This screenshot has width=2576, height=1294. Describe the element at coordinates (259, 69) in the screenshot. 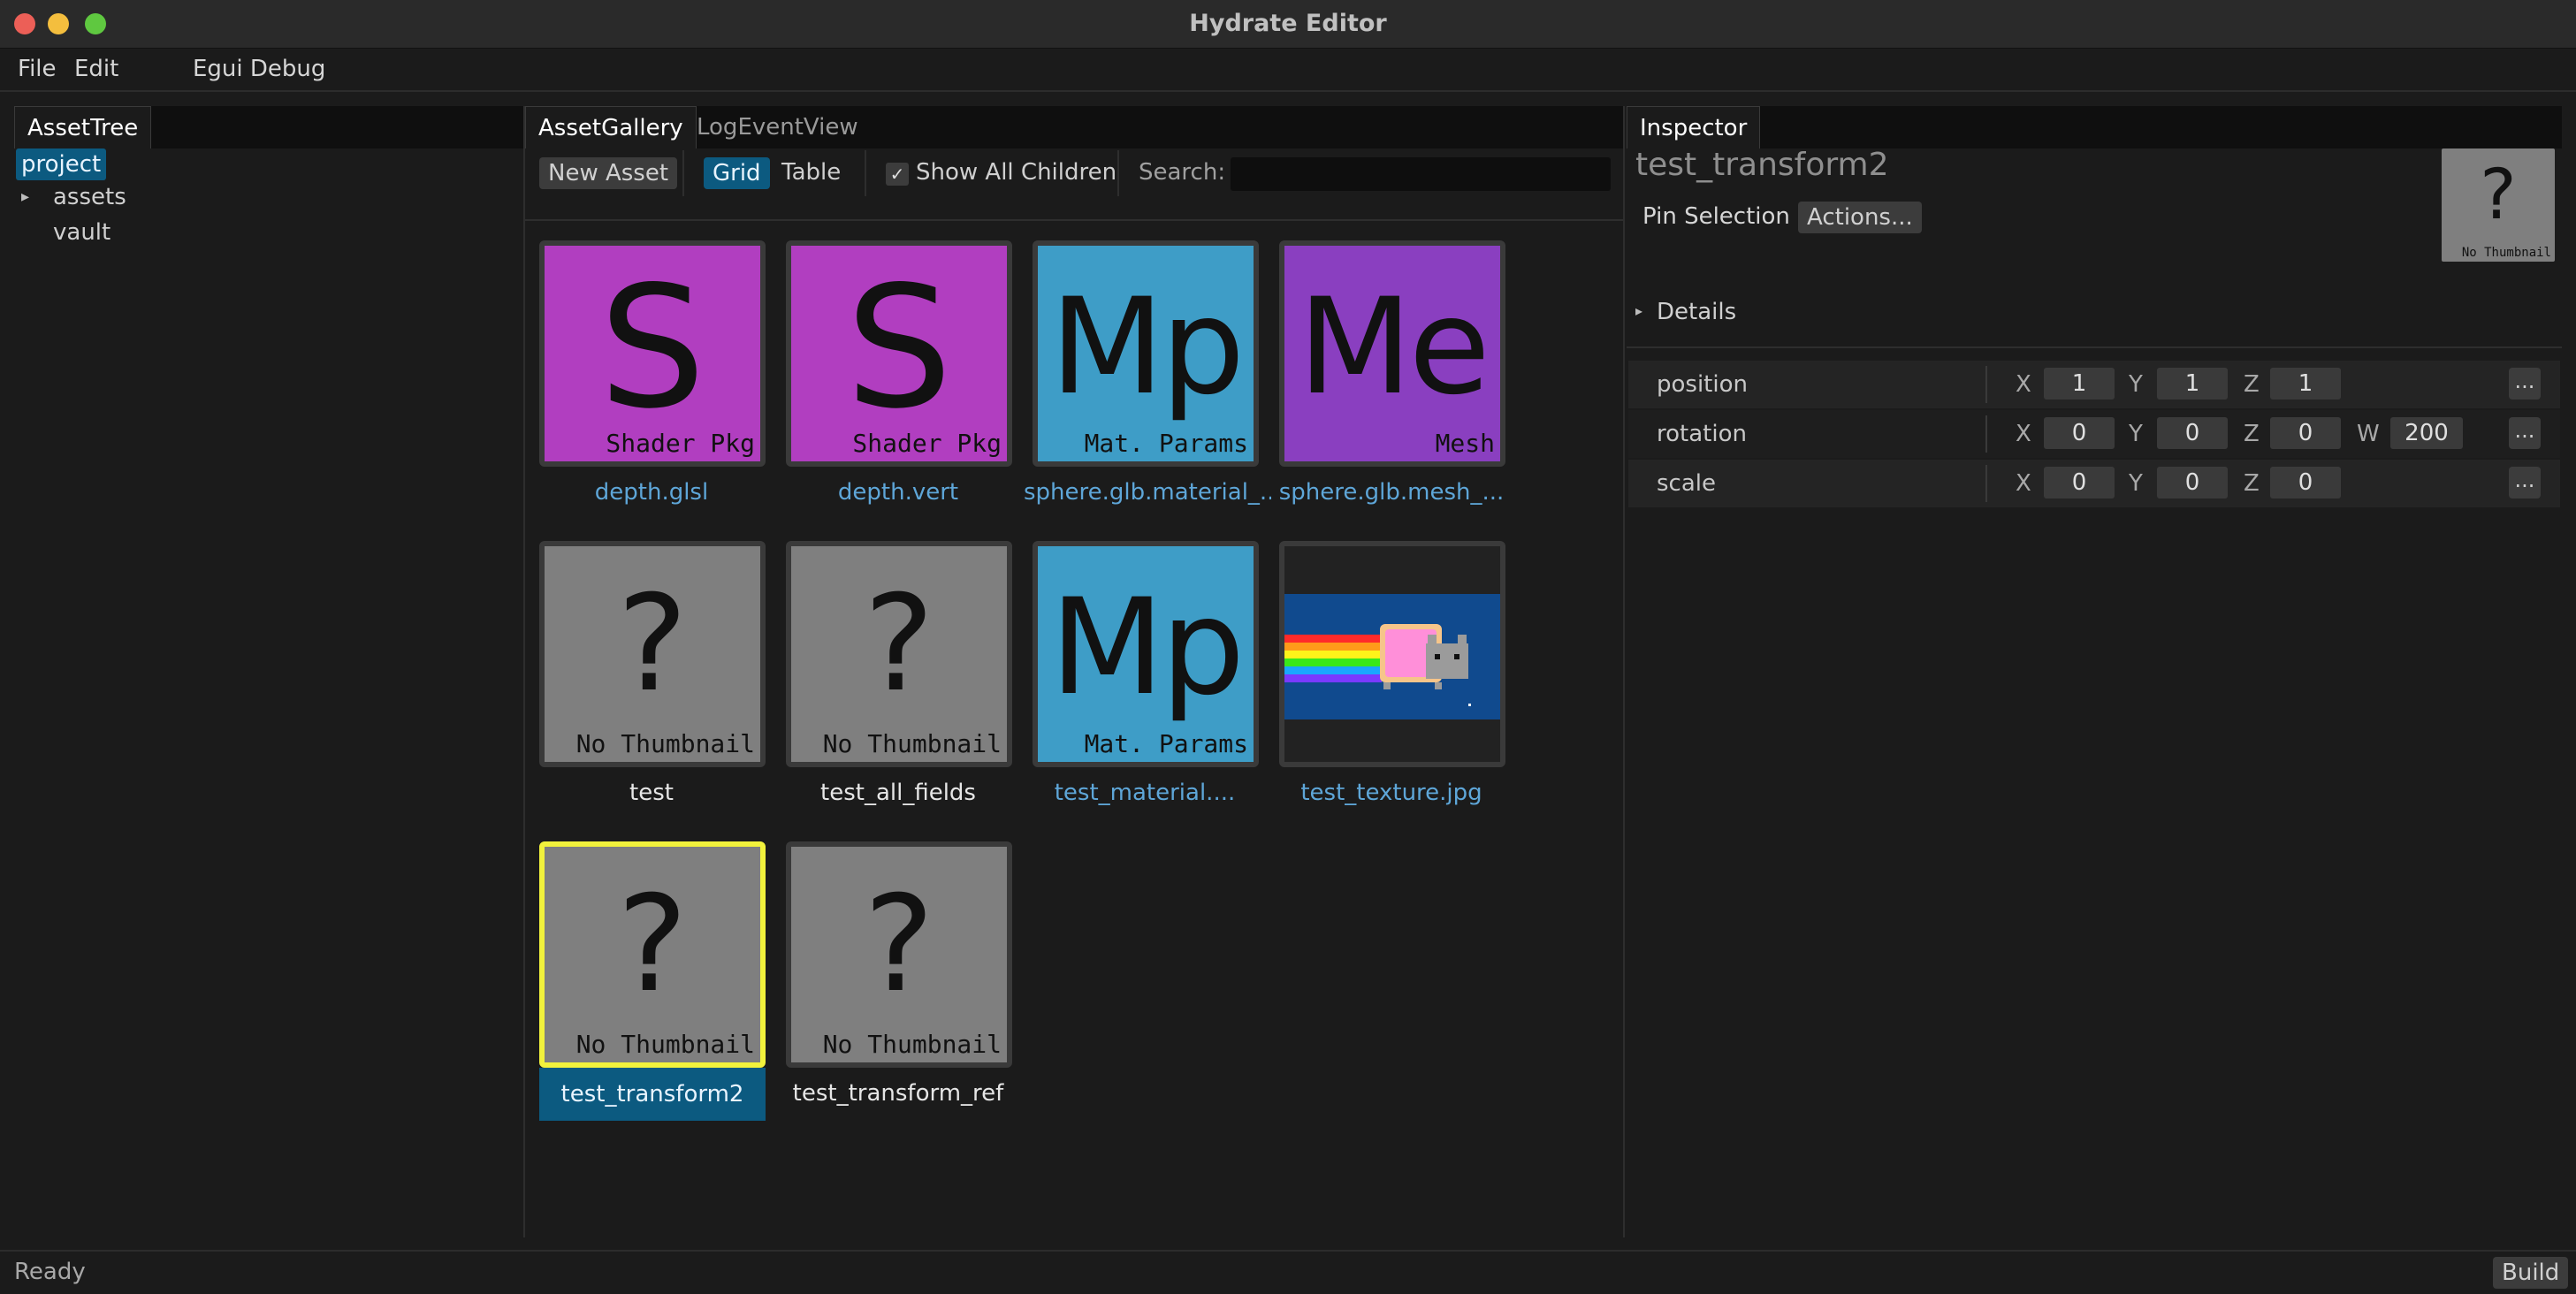

I see `menu-egui-debug: Egui Debug` at that location.